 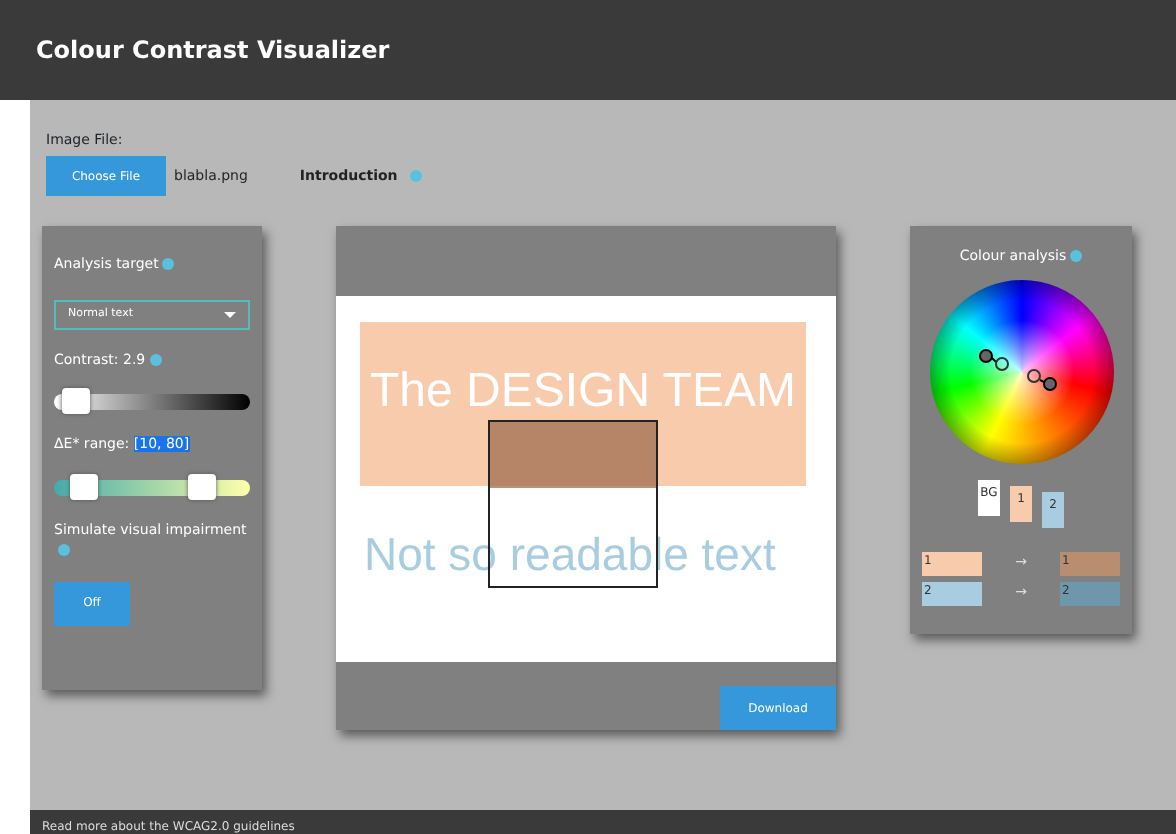 I want to click on delta-e-slider, so click(x=152, y=487).